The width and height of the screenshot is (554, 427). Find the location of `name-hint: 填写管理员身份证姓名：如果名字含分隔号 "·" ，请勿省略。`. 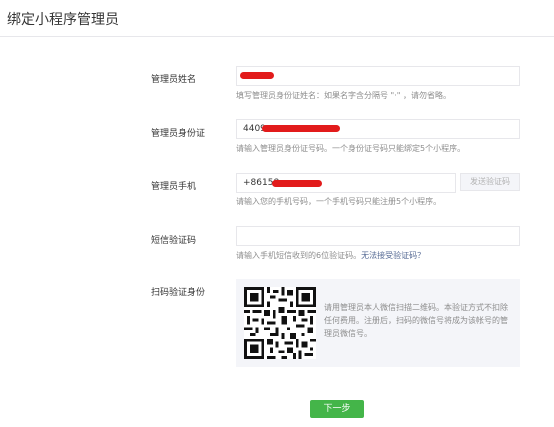

name-hint: 填写管理员身份证姓名：如果名字含分隔号 "·" ，请勿省略。 is located at coordinates (343, 95).